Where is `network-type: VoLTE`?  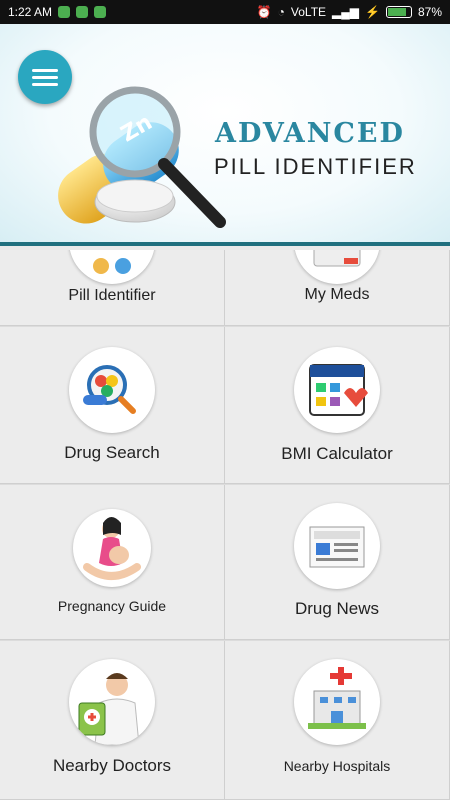 network-type: VoLTE is located at coordinates (308, 12).